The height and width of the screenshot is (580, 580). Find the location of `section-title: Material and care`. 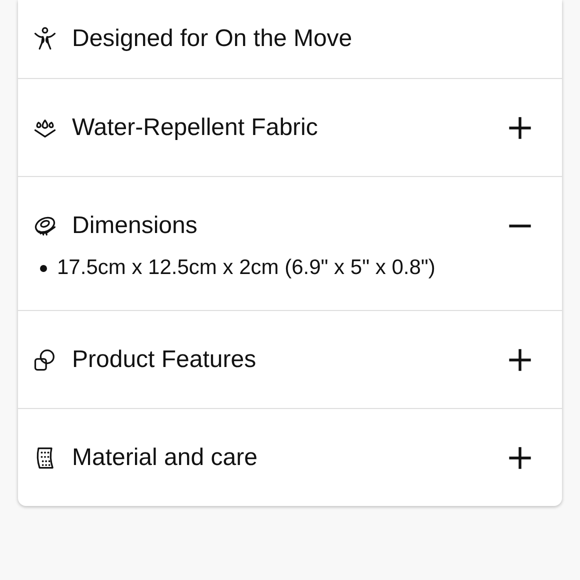

section-title: Material and care is located at coordinates (165, 458).